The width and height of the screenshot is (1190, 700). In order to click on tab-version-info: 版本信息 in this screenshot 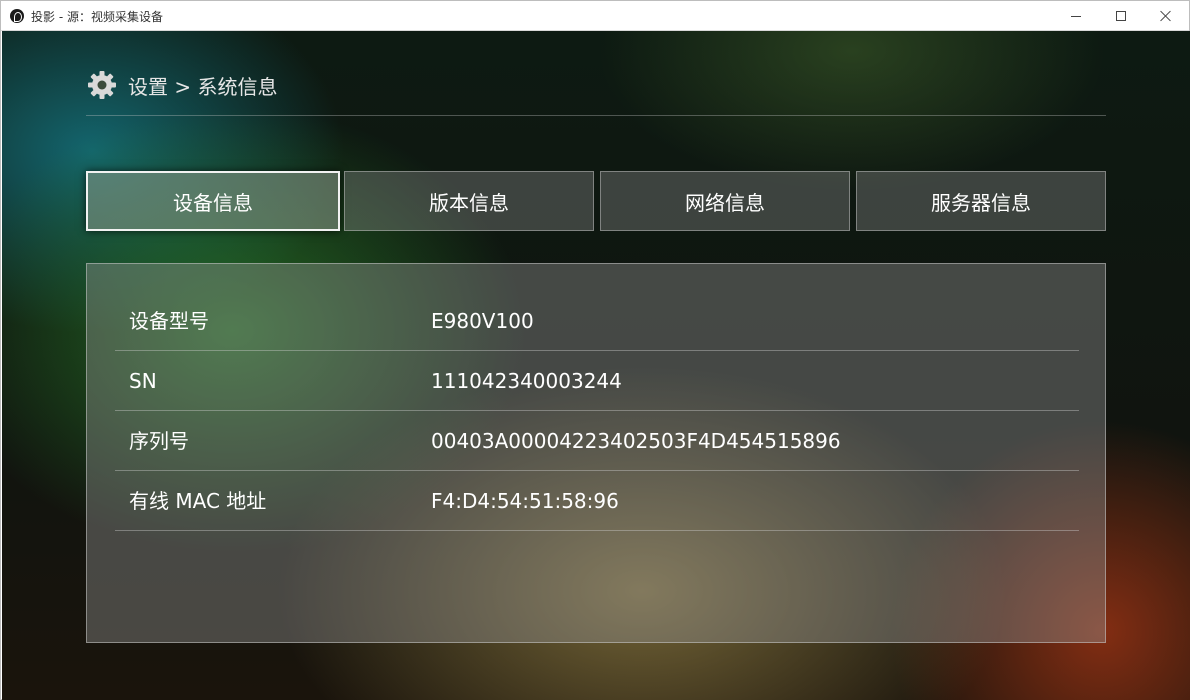, I will do `click(469, 201)`.